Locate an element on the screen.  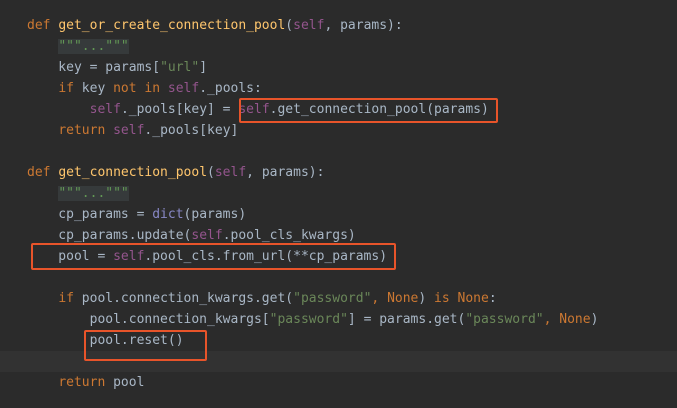
code-token: dict is located at coordinates (168, 214).